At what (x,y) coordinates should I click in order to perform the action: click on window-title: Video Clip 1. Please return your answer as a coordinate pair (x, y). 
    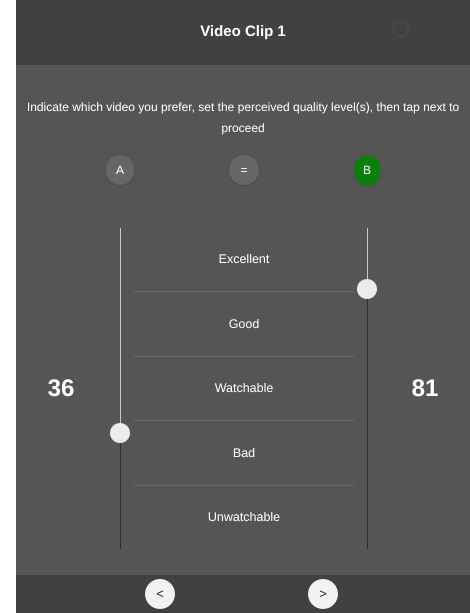
    Looking at the image, I should click on (243, 32).